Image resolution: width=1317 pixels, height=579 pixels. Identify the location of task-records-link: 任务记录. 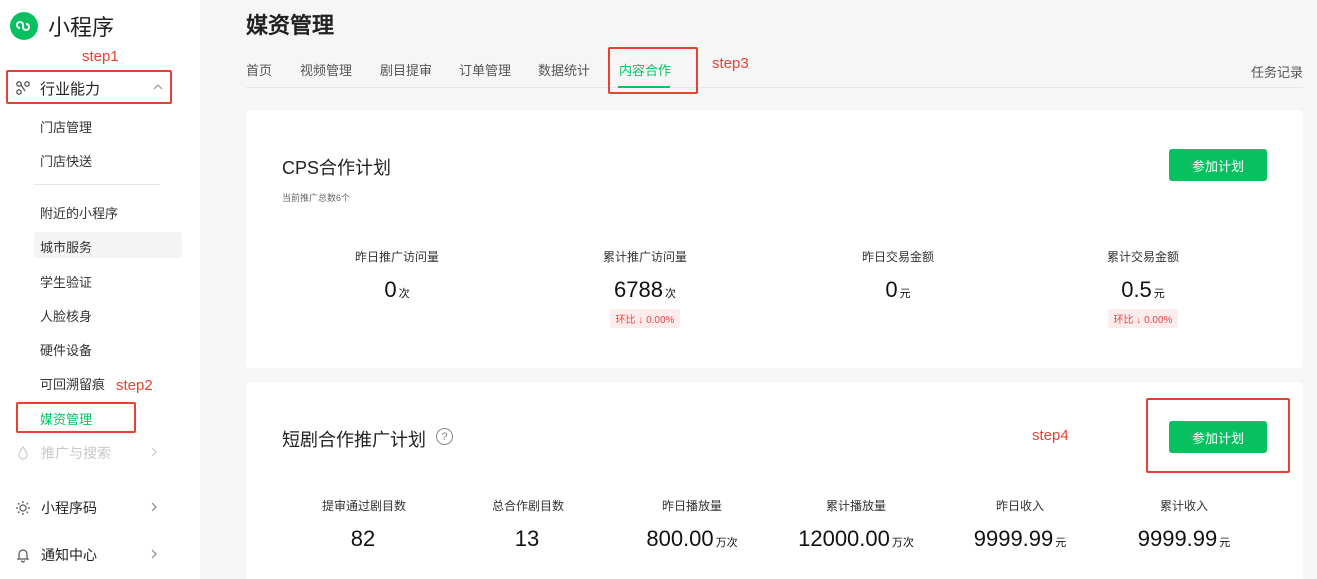
(1277, 71).